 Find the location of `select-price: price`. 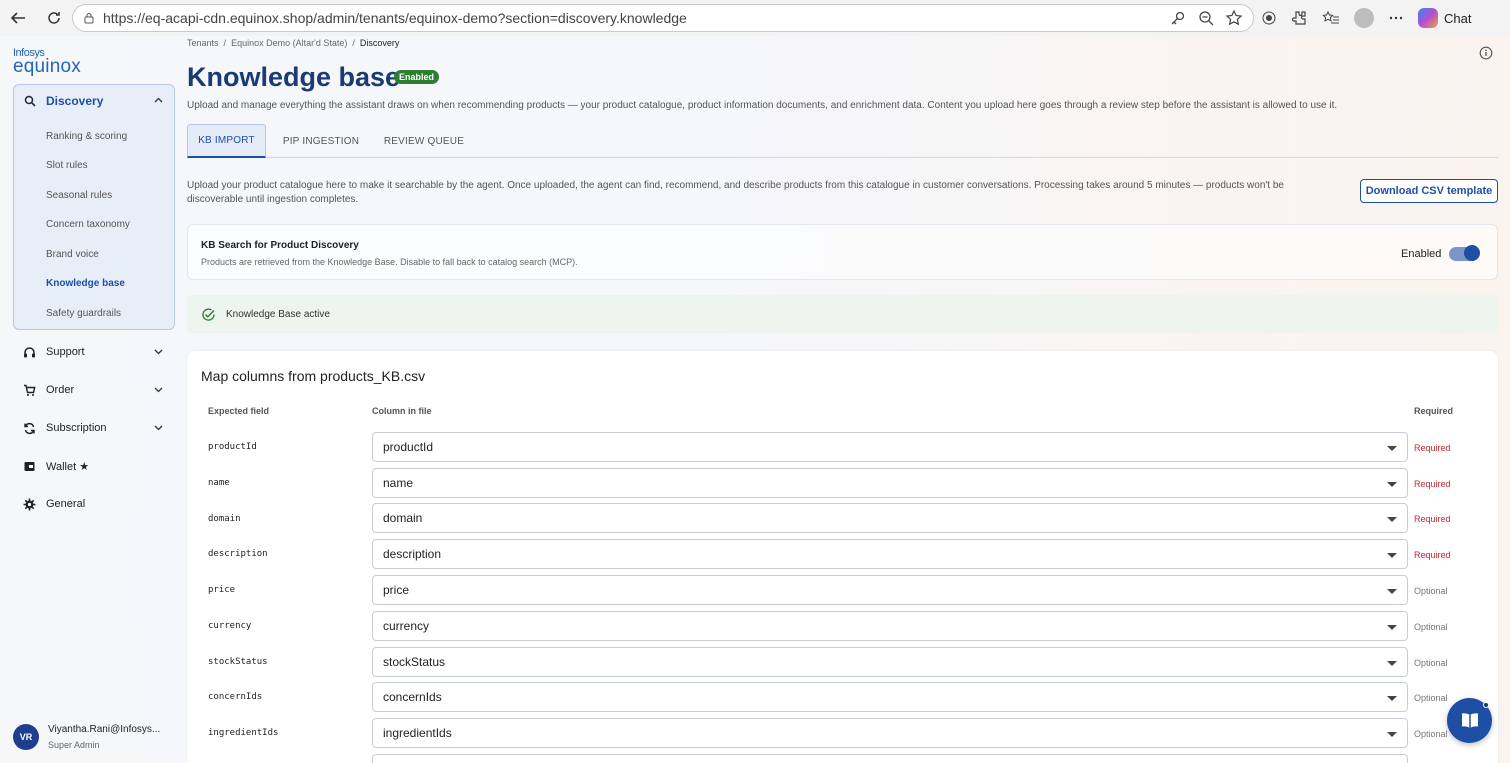

select-price: price is located at coordinates (890, 590).